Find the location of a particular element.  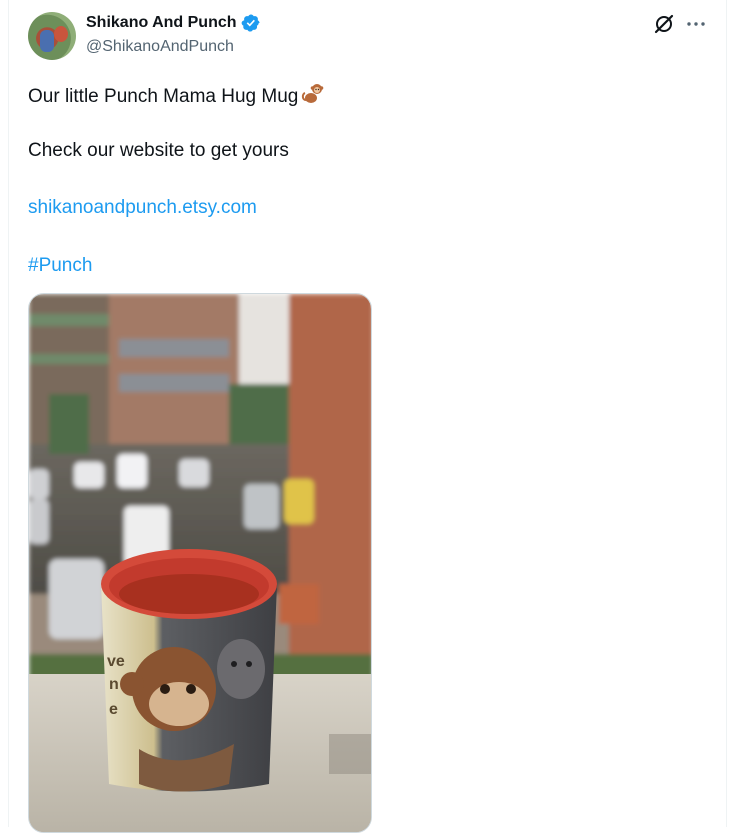

svg-text: e is located at coordinates (113, 709).